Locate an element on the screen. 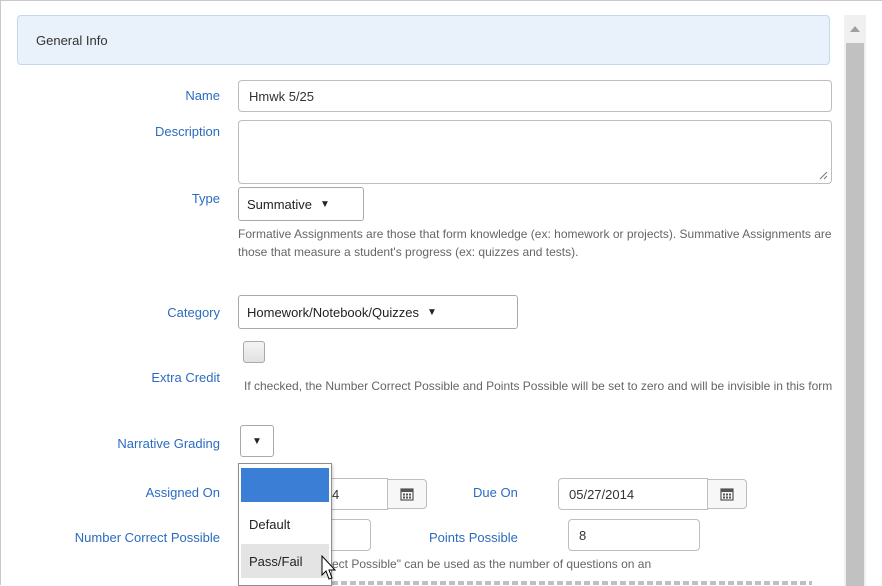 Image resolution: width=882 pixels, height=586 pixels. dropdown-option-default: Default is located at coordinates (285, 524).